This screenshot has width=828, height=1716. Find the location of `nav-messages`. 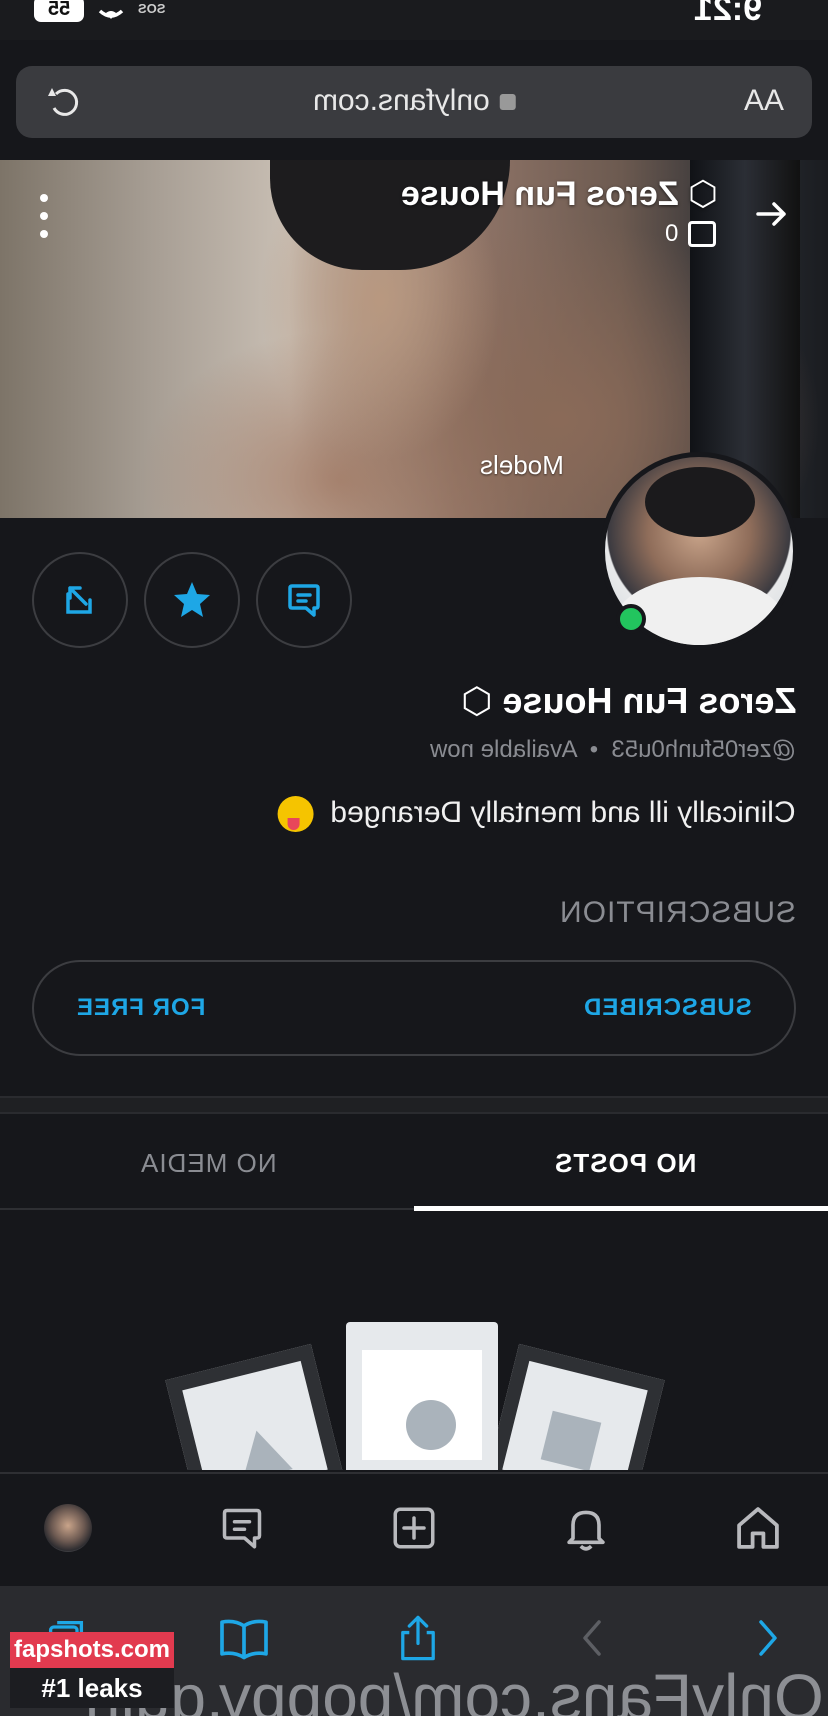

nav-messages is located at coordinates (242, 1528).